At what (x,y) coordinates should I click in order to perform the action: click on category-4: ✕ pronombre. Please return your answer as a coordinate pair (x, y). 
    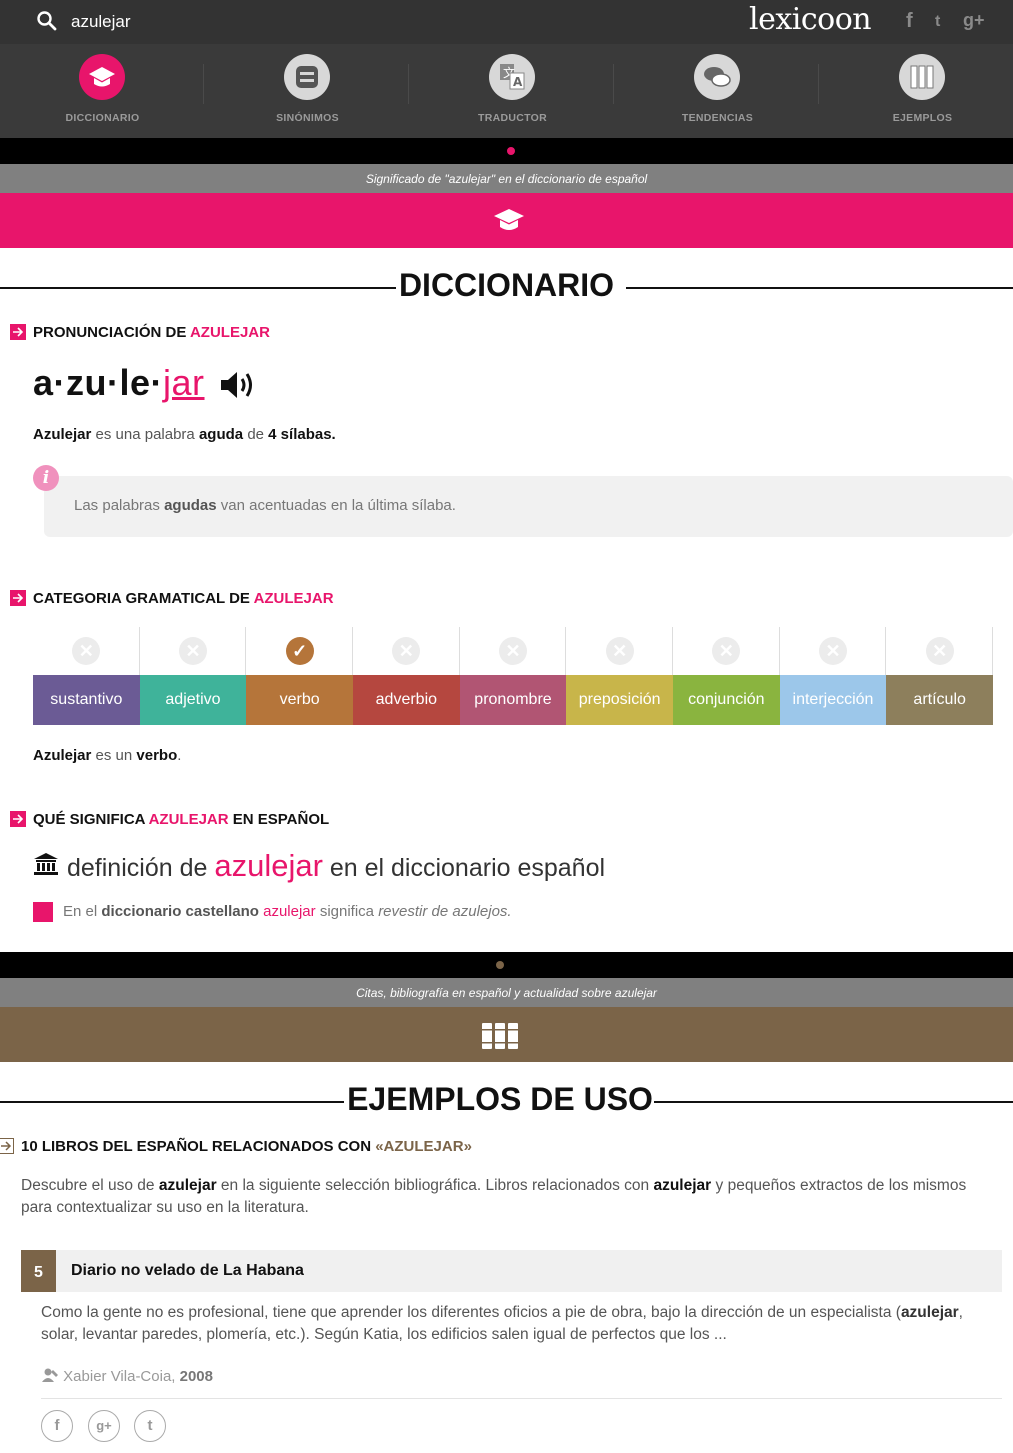
    Looking at the image, I should click on (513, 676).